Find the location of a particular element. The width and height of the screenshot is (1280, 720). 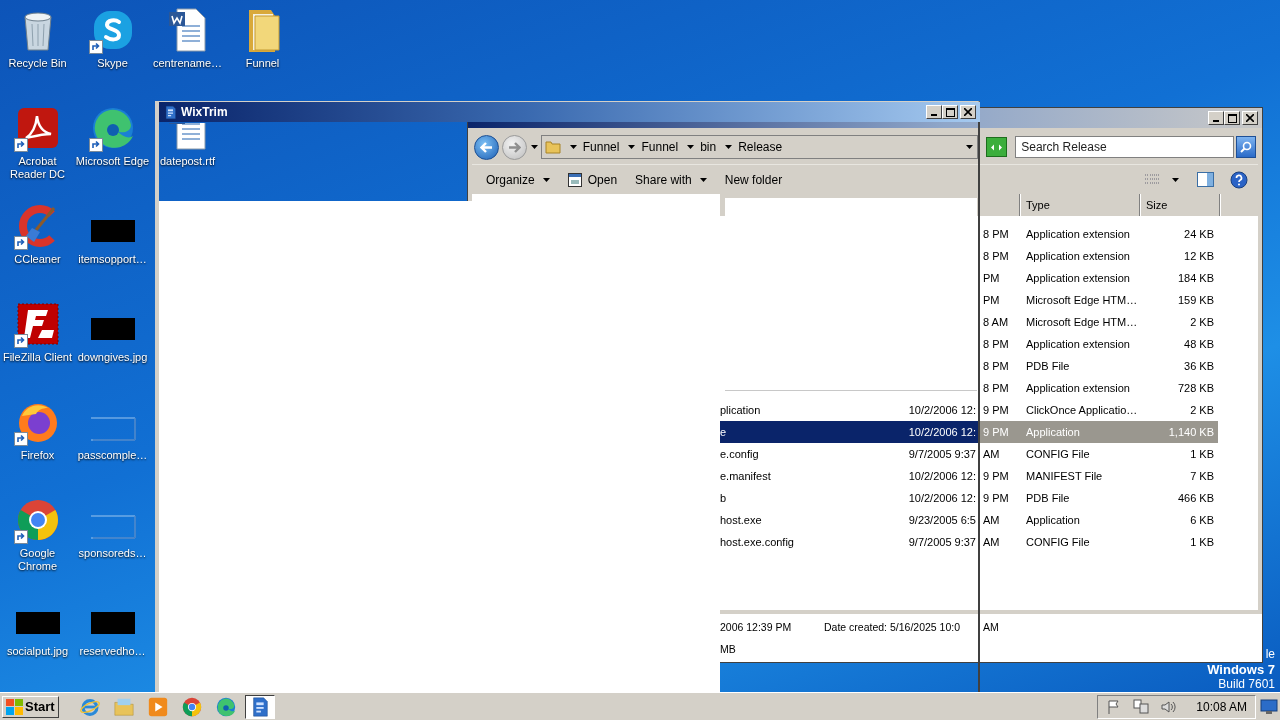

volume-icon is located at coordinates (1169, 706).